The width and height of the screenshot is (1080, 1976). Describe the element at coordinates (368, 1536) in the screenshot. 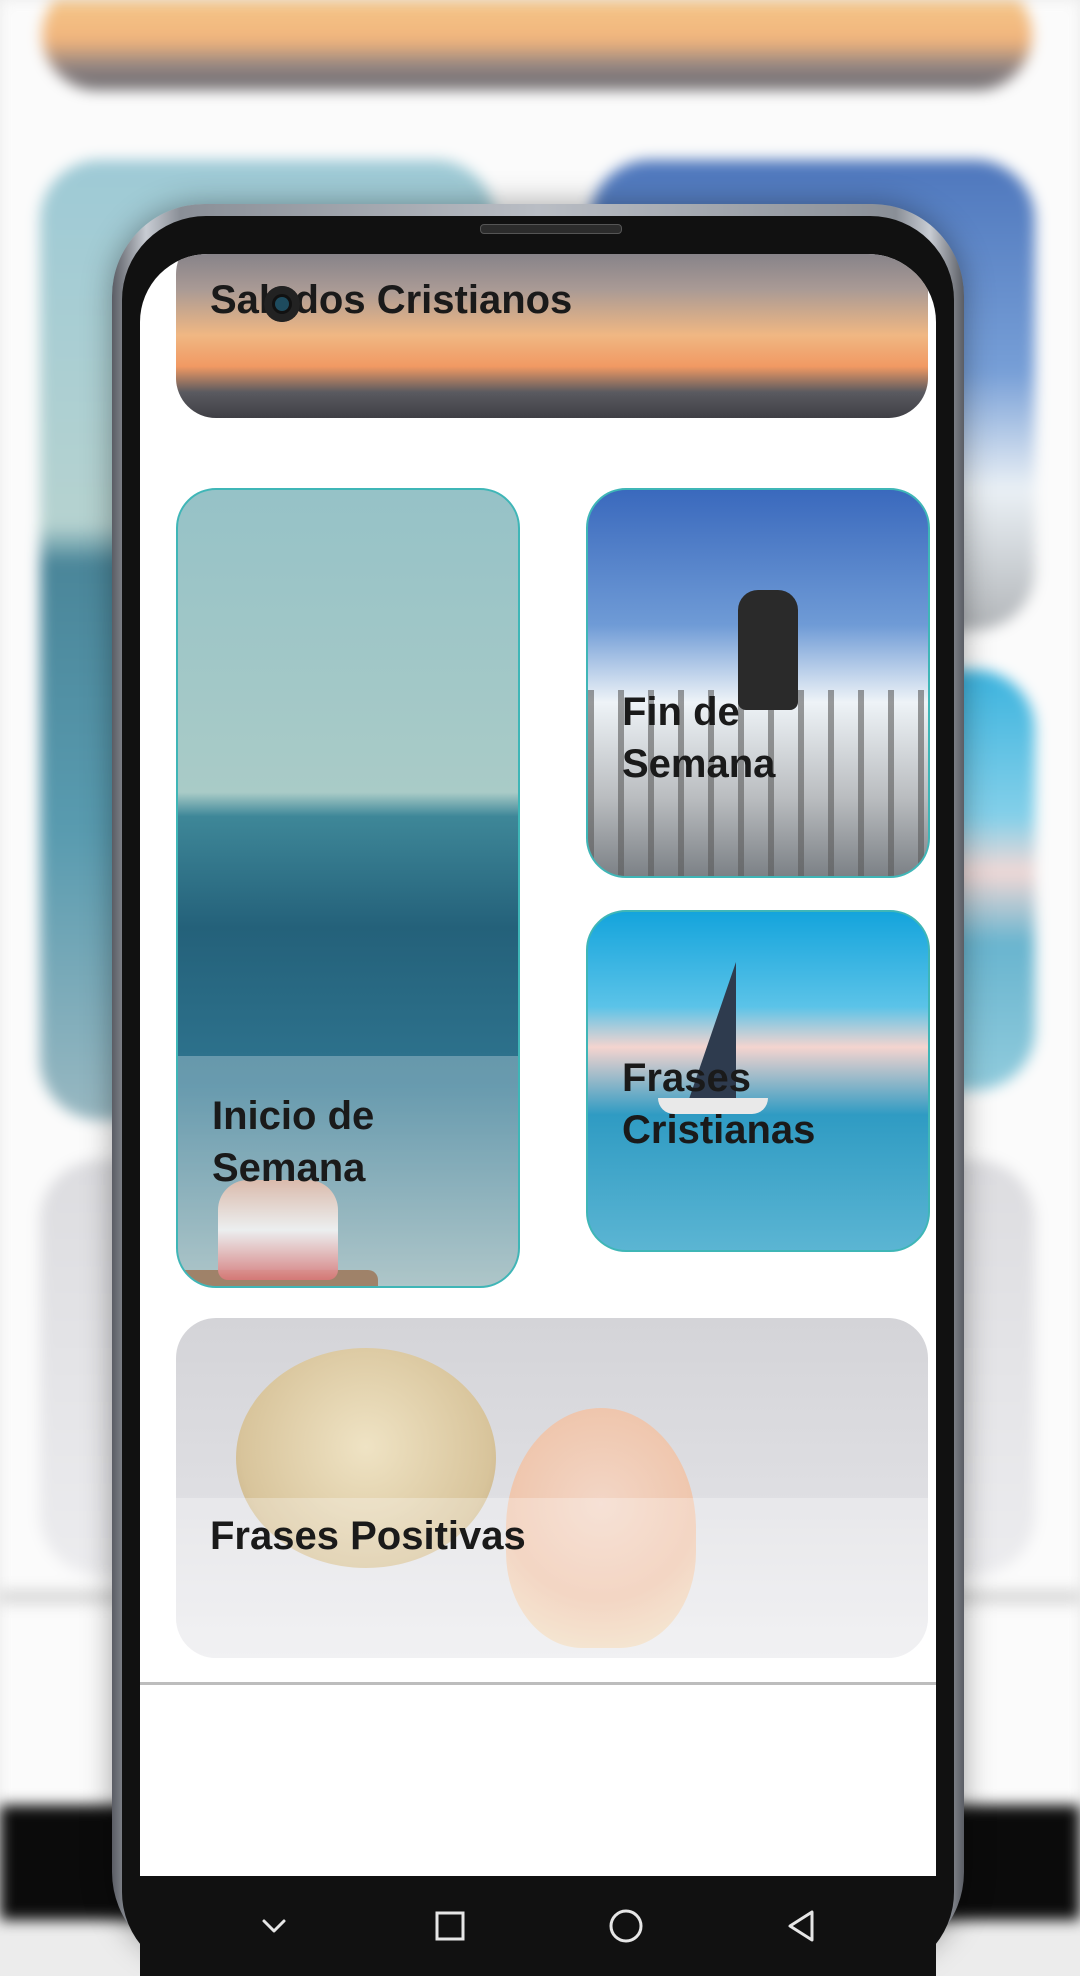

I see `card-label: Frases Positivas` at that location.